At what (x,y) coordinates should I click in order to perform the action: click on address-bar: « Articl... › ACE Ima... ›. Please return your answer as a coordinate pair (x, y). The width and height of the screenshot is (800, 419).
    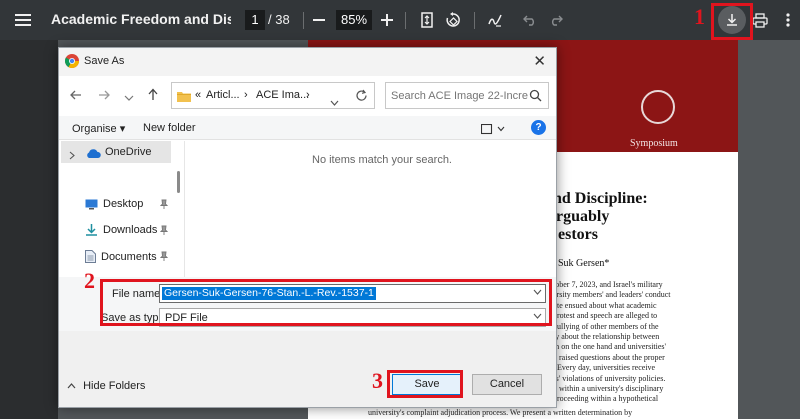
    Looking at the image, I should click on (273, 95).